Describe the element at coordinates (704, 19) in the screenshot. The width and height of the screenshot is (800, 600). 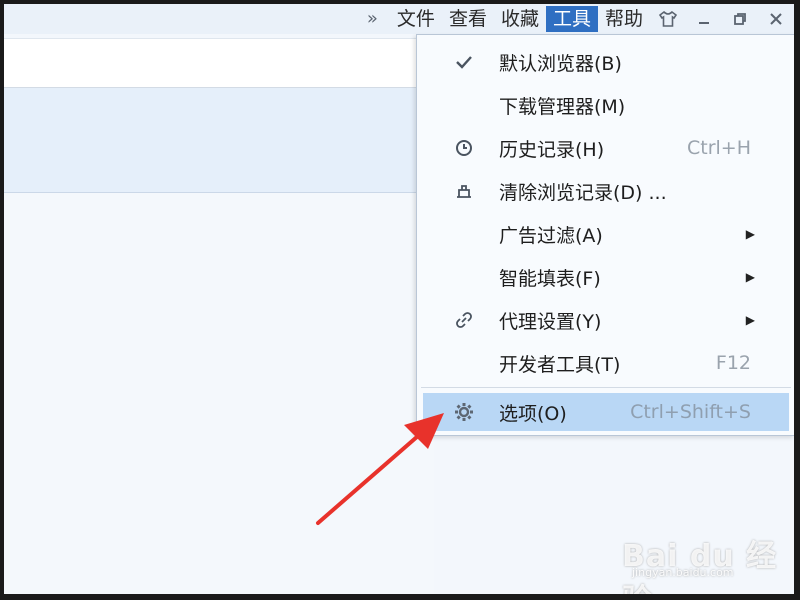
I see `minimize-icon` at that location.